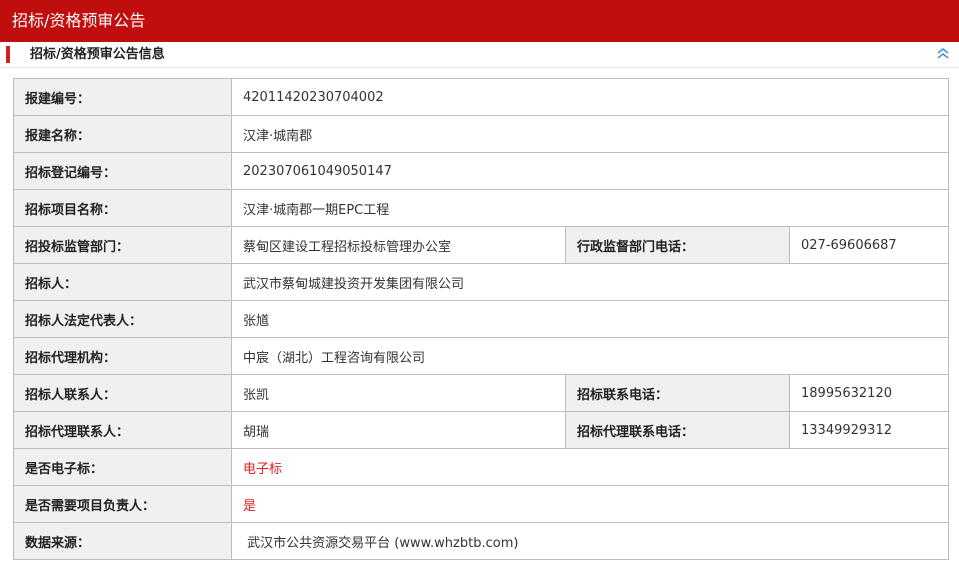 This screenshot has height=574, width=959. I want to click on row-label-secondary: 行政监督部门电话：, so click(677, 245).